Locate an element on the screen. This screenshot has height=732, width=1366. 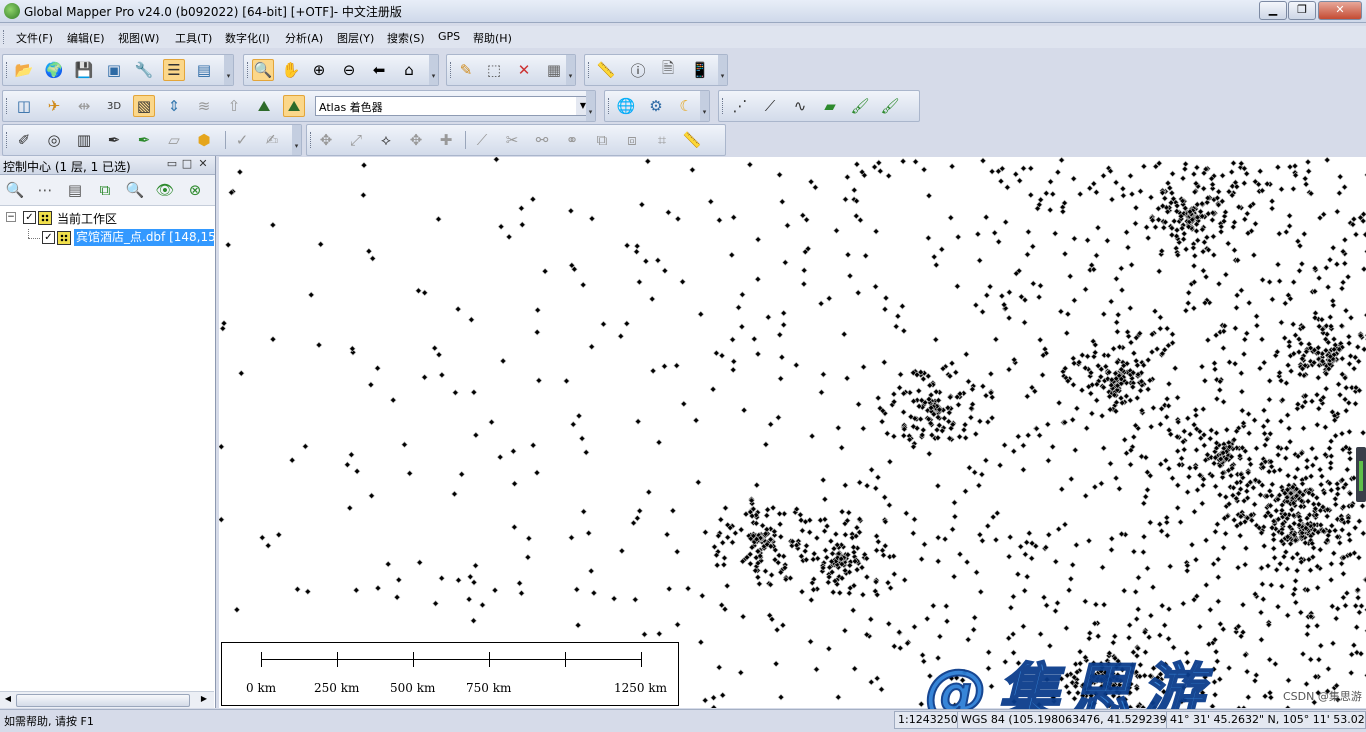
menu-layer: 图层(Y) is located at coordinates (355, 38).